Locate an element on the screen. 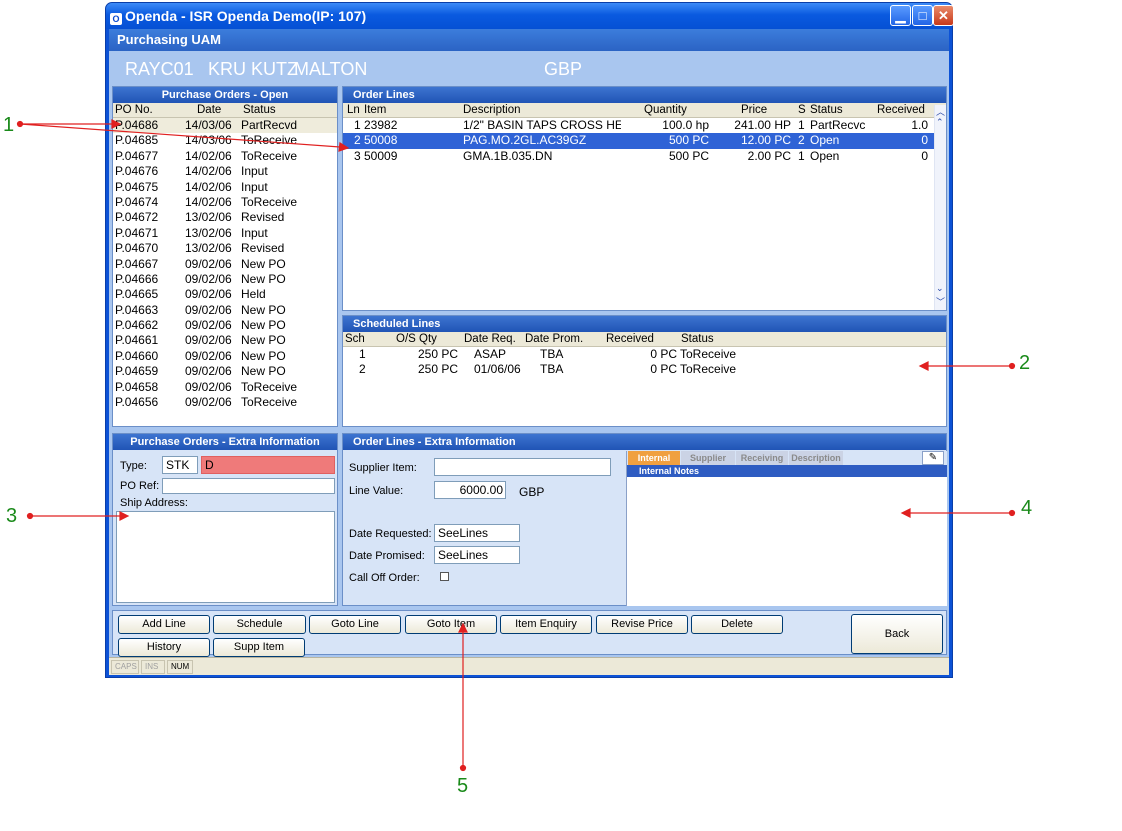 This screenshot has height=831, width=1122. annotation-label-2: 2 is located at coordinates (1025, 363).